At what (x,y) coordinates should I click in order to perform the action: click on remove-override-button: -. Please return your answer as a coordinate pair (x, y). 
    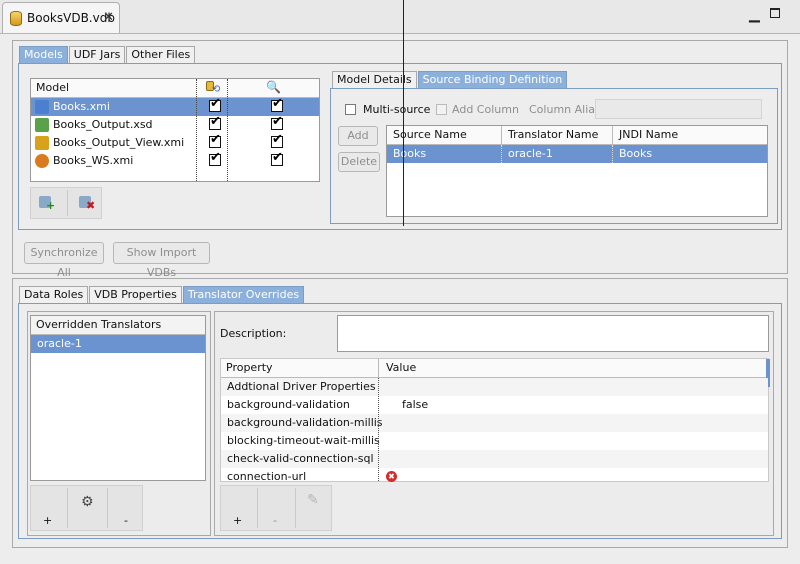
    Looking at the image, I should click on (126, 520).